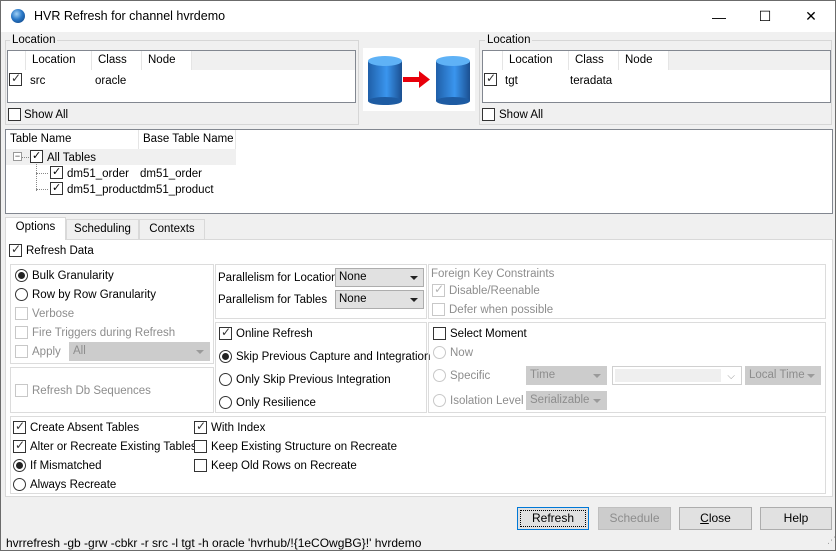  What do you see at coordinates (462, 353) in the screenshot?
I see `now-label: Now` at bounding box center [462, 353].